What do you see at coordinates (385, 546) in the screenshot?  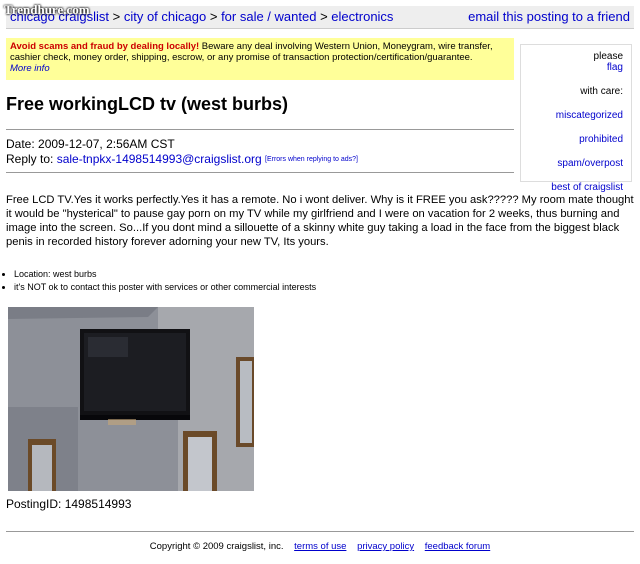 I see `privacy-policy-link: privacy policy` at bounding box center [385, 546].